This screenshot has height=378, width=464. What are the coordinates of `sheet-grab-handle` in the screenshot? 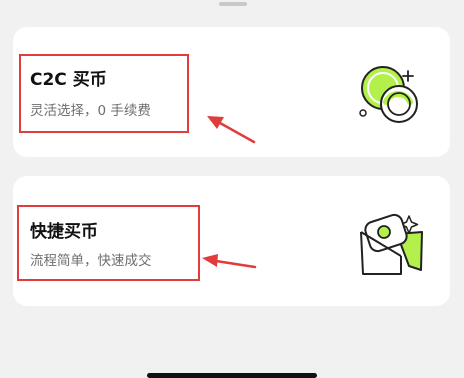 It's located at (233, 4).